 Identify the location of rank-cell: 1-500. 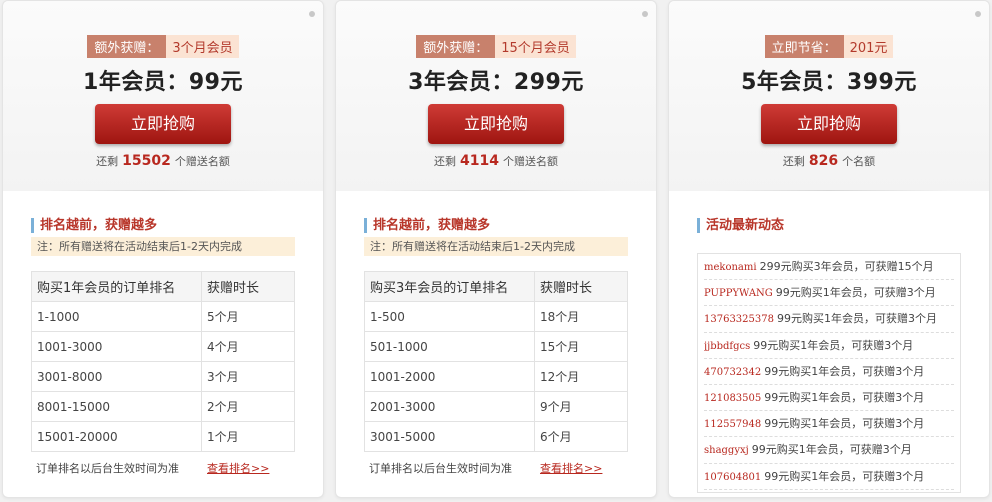
(449, 316).